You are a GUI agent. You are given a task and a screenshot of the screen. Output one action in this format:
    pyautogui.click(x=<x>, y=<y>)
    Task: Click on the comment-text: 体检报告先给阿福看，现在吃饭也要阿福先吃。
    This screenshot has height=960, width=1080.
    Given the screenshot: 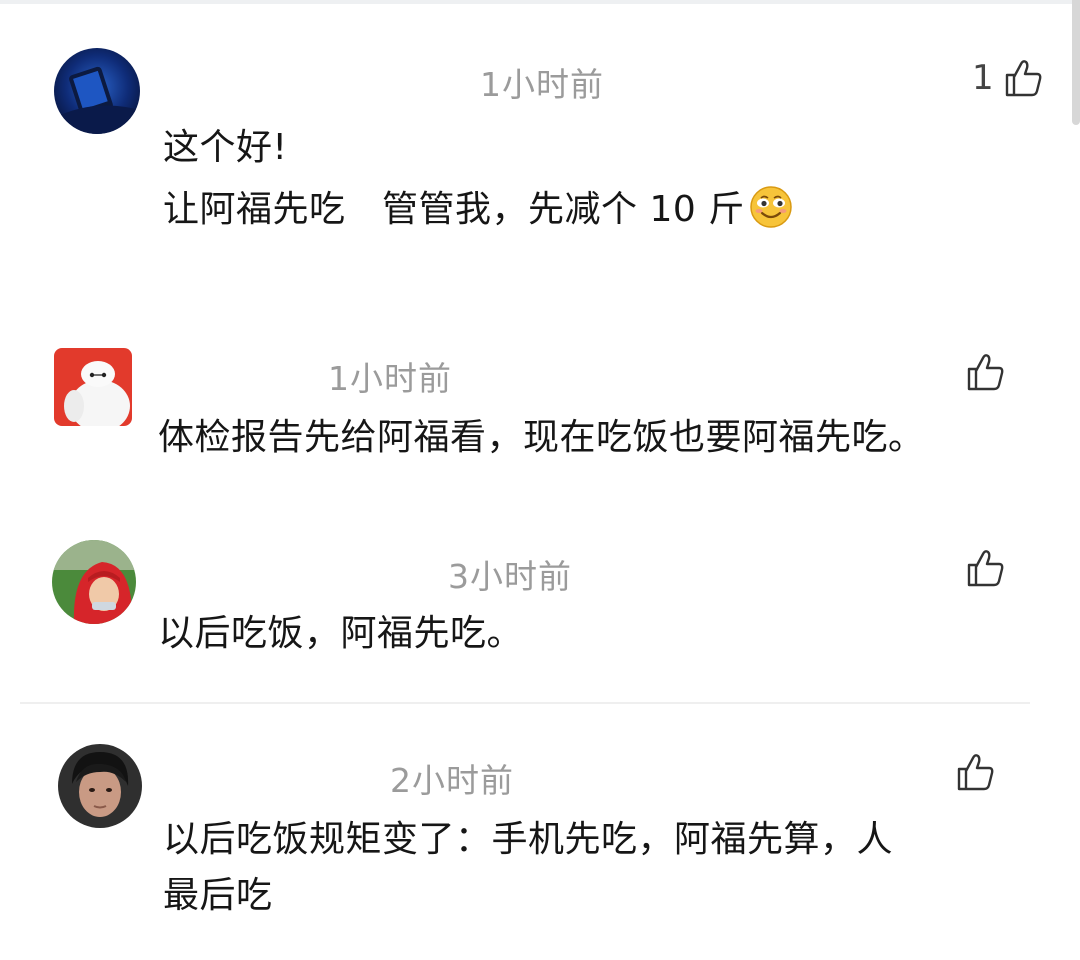 What is the action you would take?
    pyautogui.click(x=541, y=438)
    